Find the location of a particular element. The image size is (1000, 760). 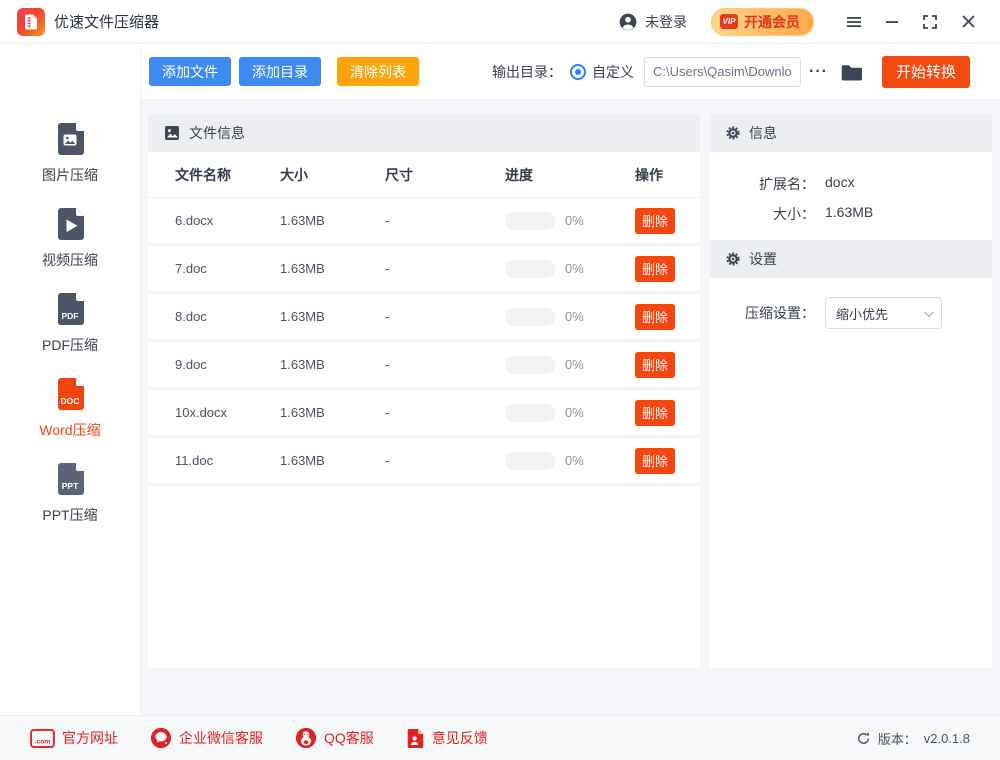

add-file-button: 添加文件 is located at coordinates (190, 71).